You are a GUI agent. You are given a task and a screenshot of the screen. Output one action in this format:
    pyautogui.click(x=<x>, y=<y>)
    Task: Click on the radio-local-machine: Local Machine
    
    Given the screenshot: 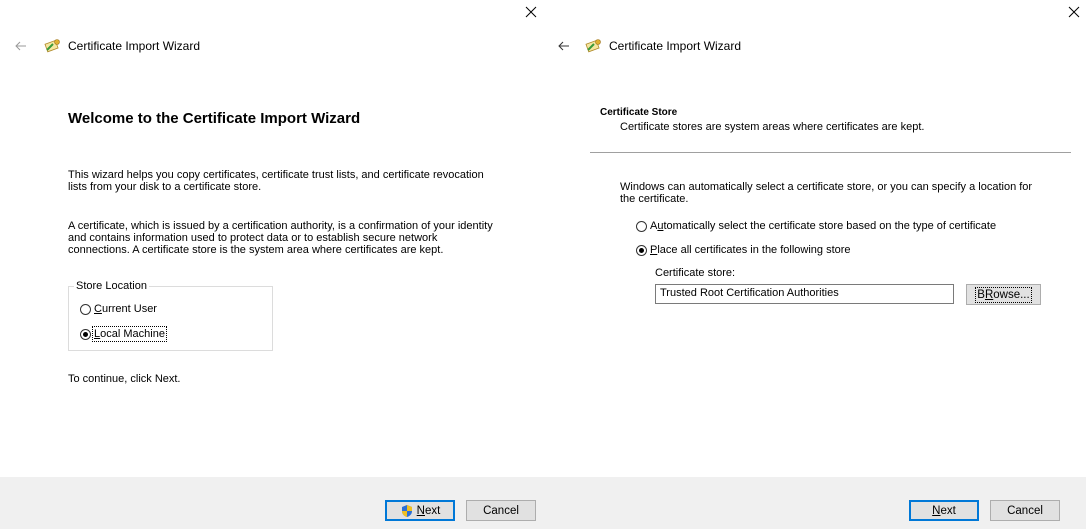 What is the action you would take?
    pyautogui.click(x=123, y=334)
    